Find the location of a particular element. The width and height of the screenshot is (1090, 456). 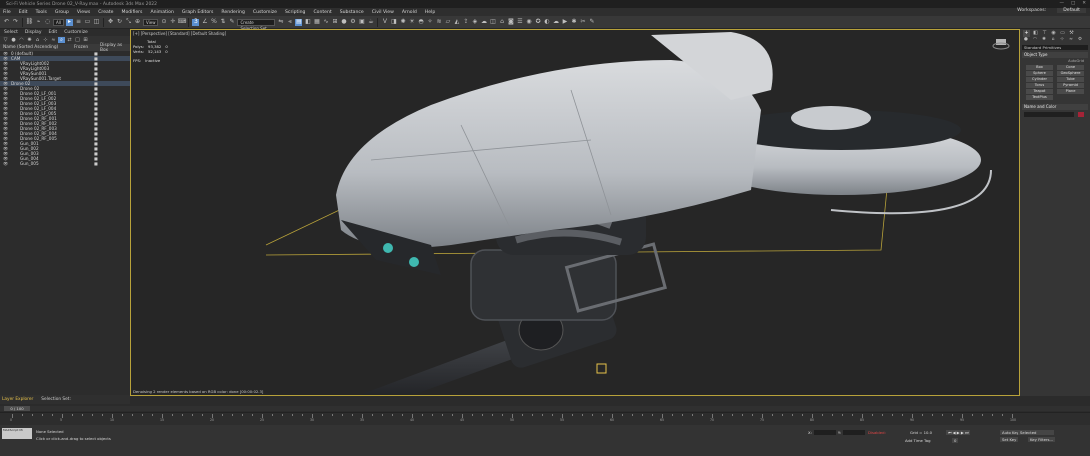

find-icon: ⌕ is located at coordinates (61, 40).